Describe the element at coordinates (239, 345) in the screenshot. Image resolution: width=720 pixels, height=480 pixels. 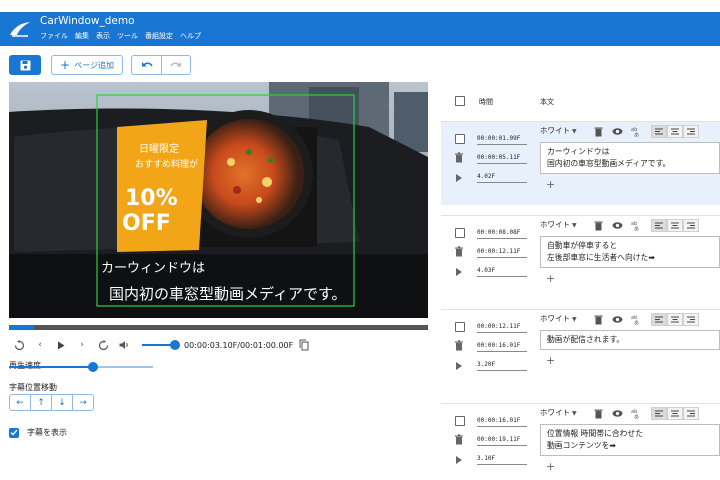
I see `timecode-display: 00:00:03.10F/00:01:00.00F` at that location.